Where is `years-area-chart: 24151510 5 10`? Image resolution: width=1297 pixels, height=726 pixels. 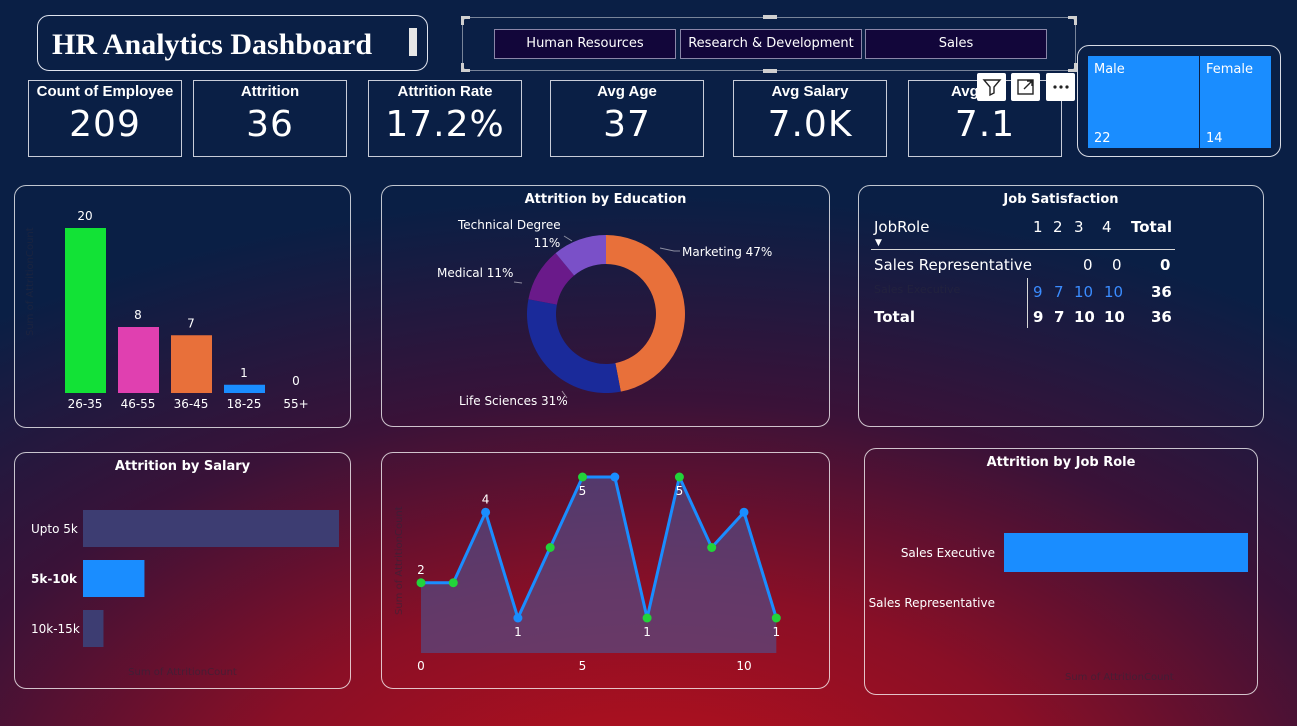 years-area-chart: 24151510 5 10 is located at coordinates (598, 572).